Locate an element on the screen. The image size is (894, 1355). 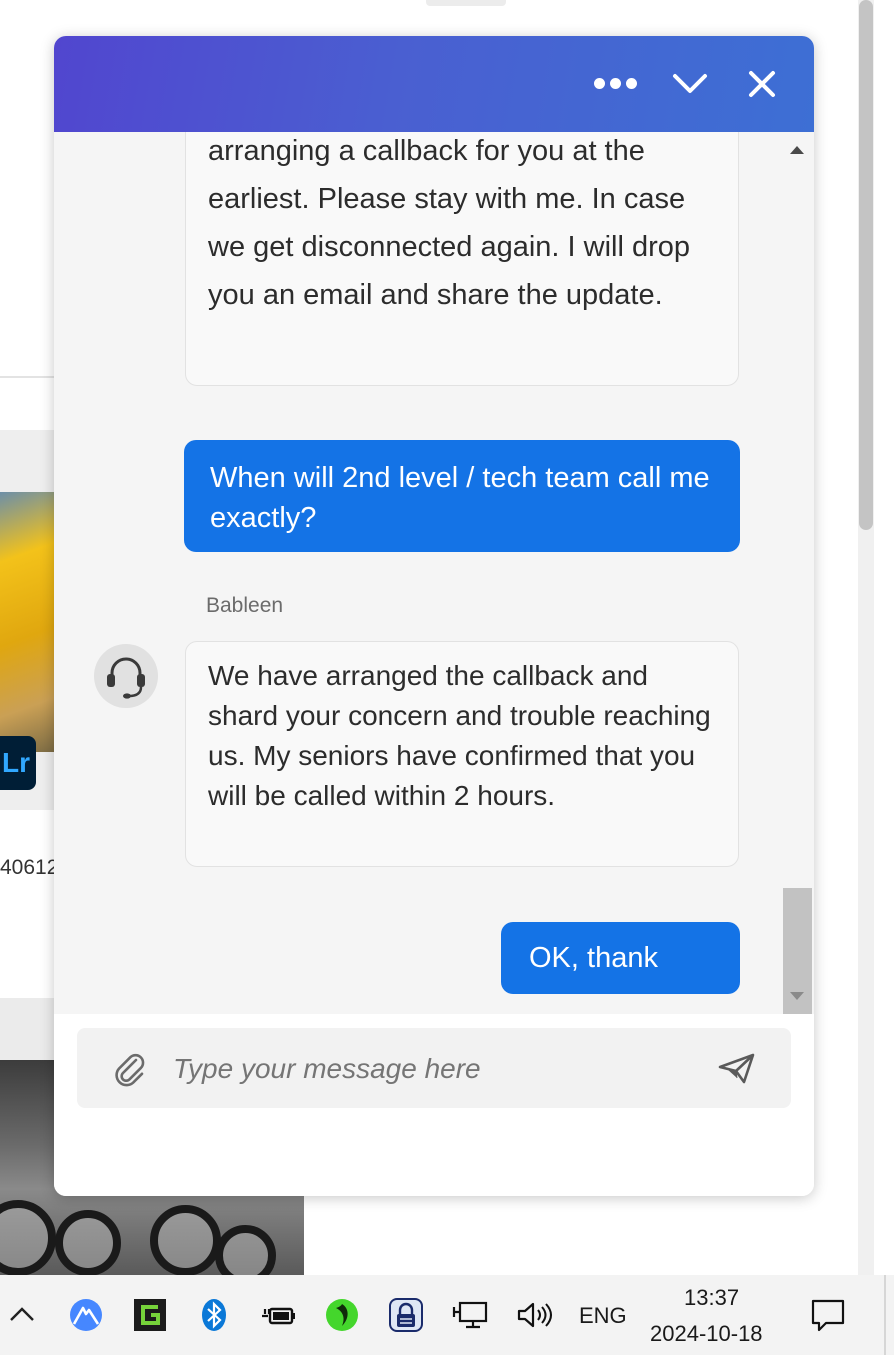
razer-icon is located at coordinates (342, 1315).